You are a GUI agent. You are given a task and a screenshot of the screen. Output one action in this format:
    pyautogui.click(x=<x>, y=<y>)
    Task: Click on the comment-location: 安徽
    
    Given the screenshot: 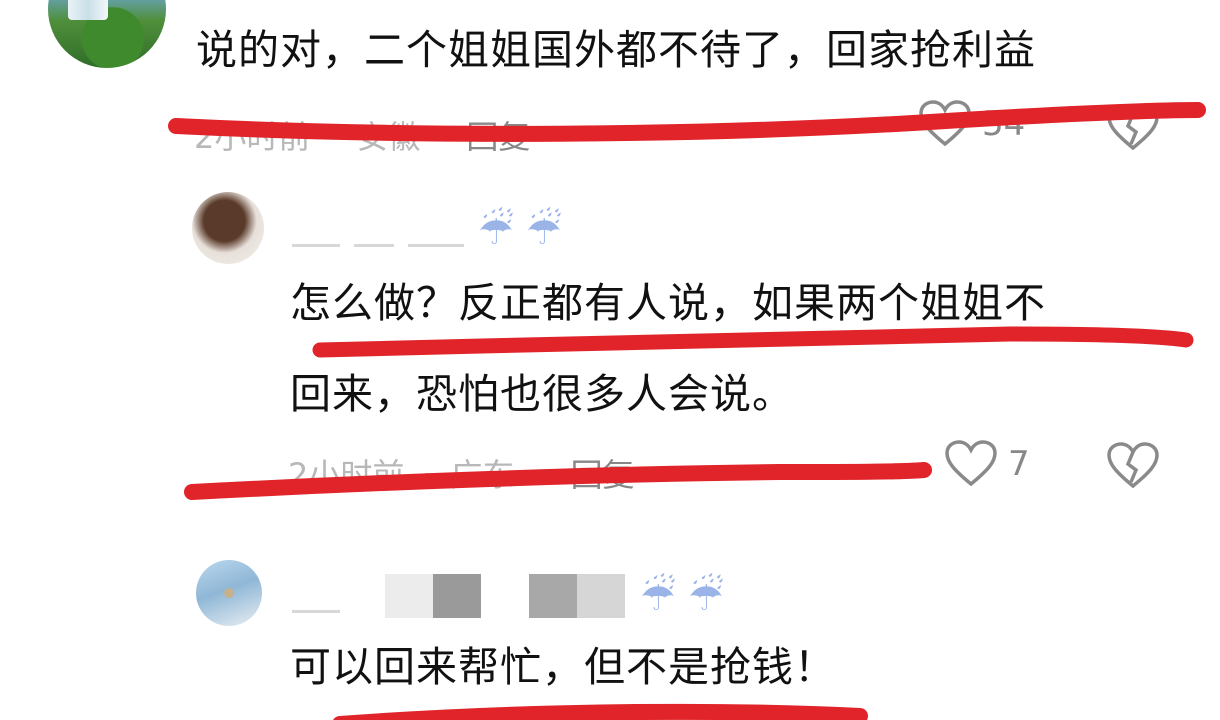 What is the action you would take?
    pyautogui.click(x=388, y=137)
    